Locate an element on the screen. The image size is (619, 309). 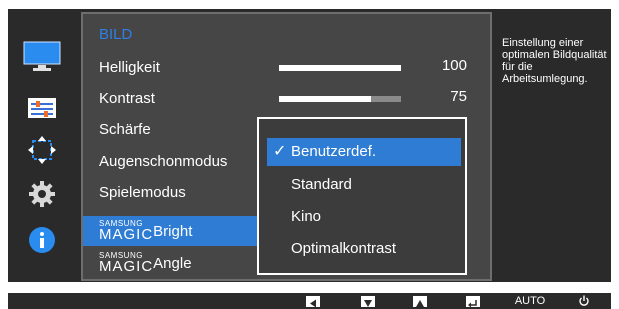
menu-title: BILD is located at coordinates (116, 34).